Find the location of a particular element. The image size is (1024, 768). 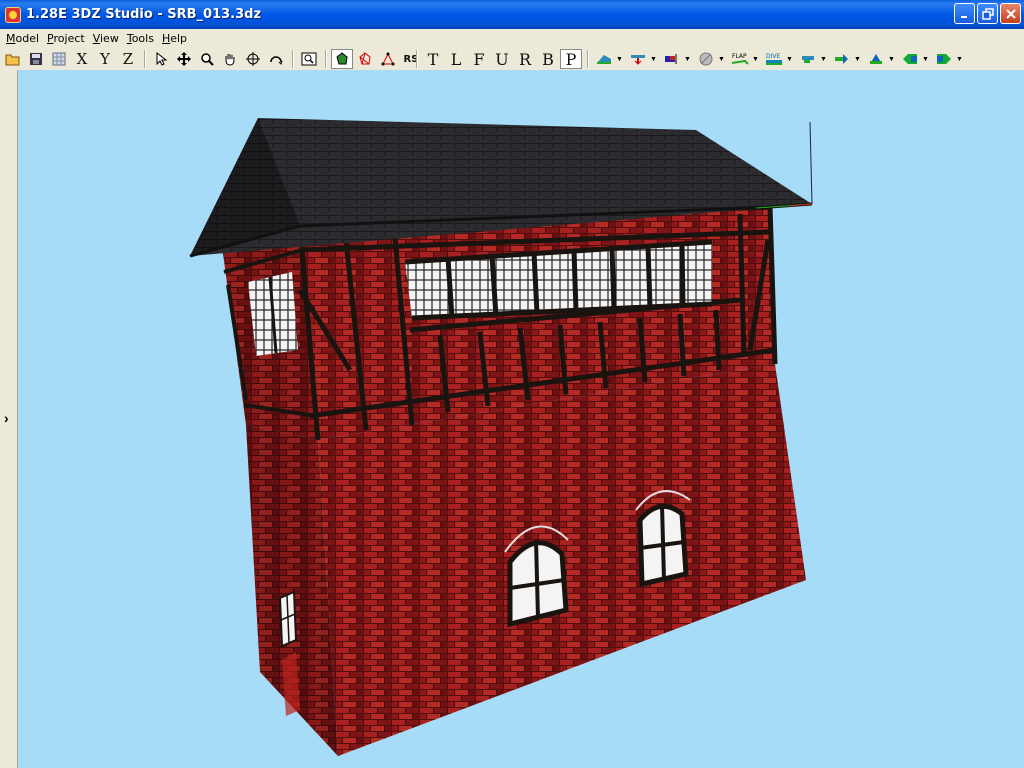

arrow-cursor-icon is located at coordinates (161, 59).